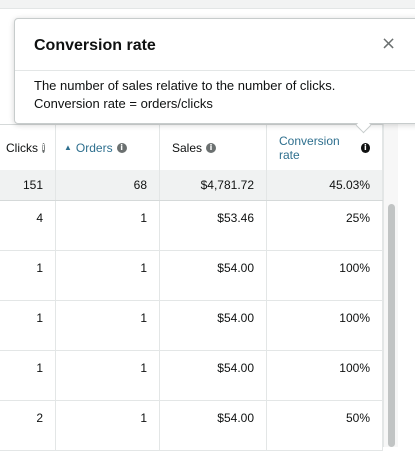  I want to click on table-row: 2 1 $54.00 50%, so click(191, 426).